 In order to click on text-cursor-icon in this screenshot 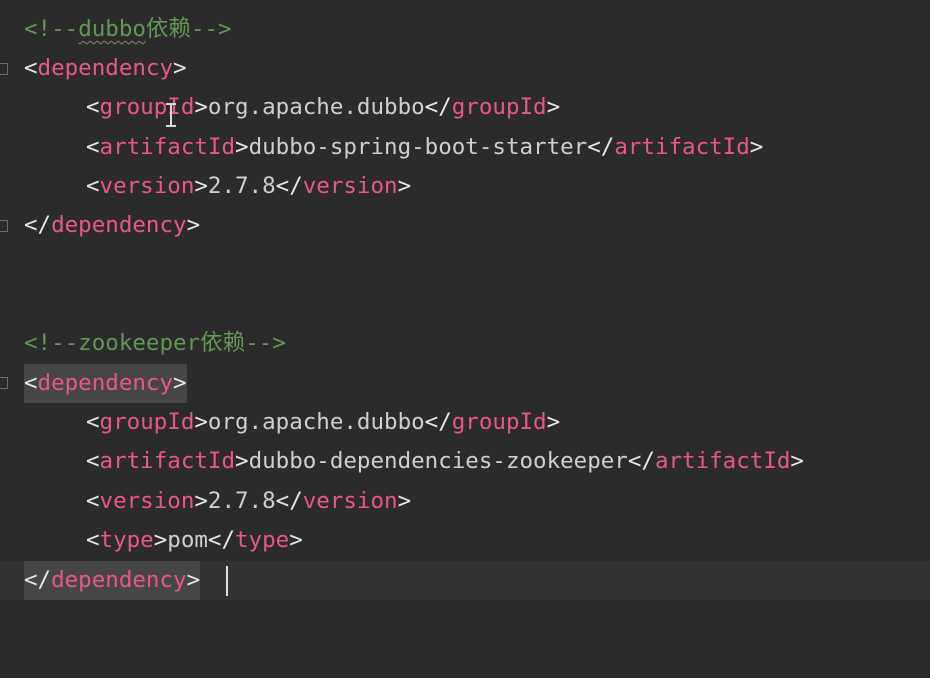, I will do `click(171, 115)`.